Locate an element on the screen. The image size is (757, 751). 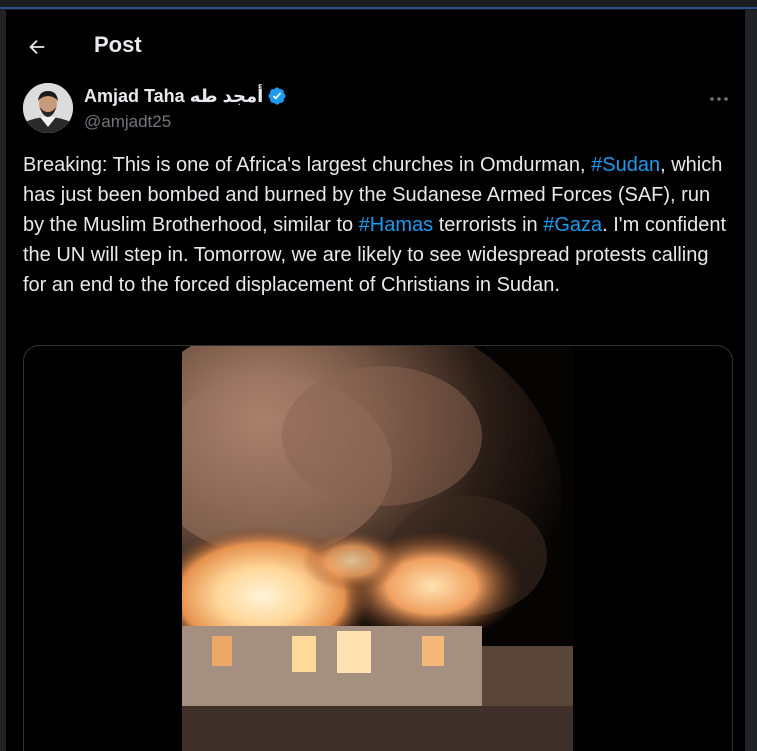
window-top-strip is located at coordinates (378, 5).